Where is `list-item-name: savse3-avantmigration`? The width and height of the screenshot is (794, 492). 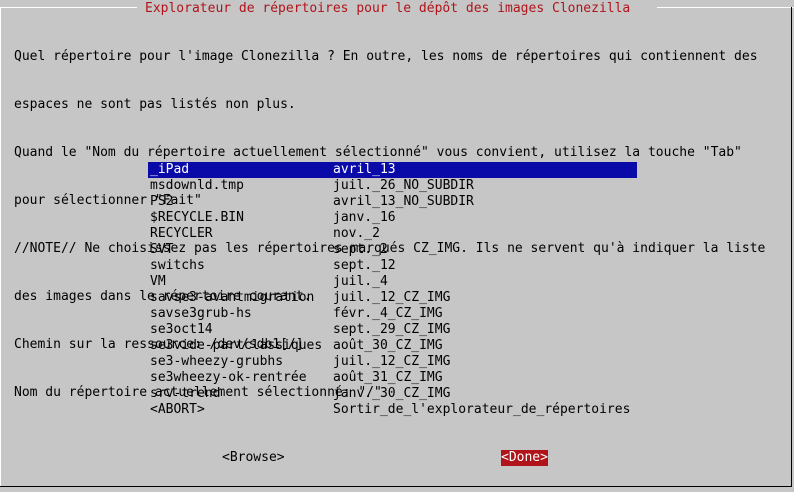 list-item-name: savse3-avantmigration is located at coordinates (232, 297).